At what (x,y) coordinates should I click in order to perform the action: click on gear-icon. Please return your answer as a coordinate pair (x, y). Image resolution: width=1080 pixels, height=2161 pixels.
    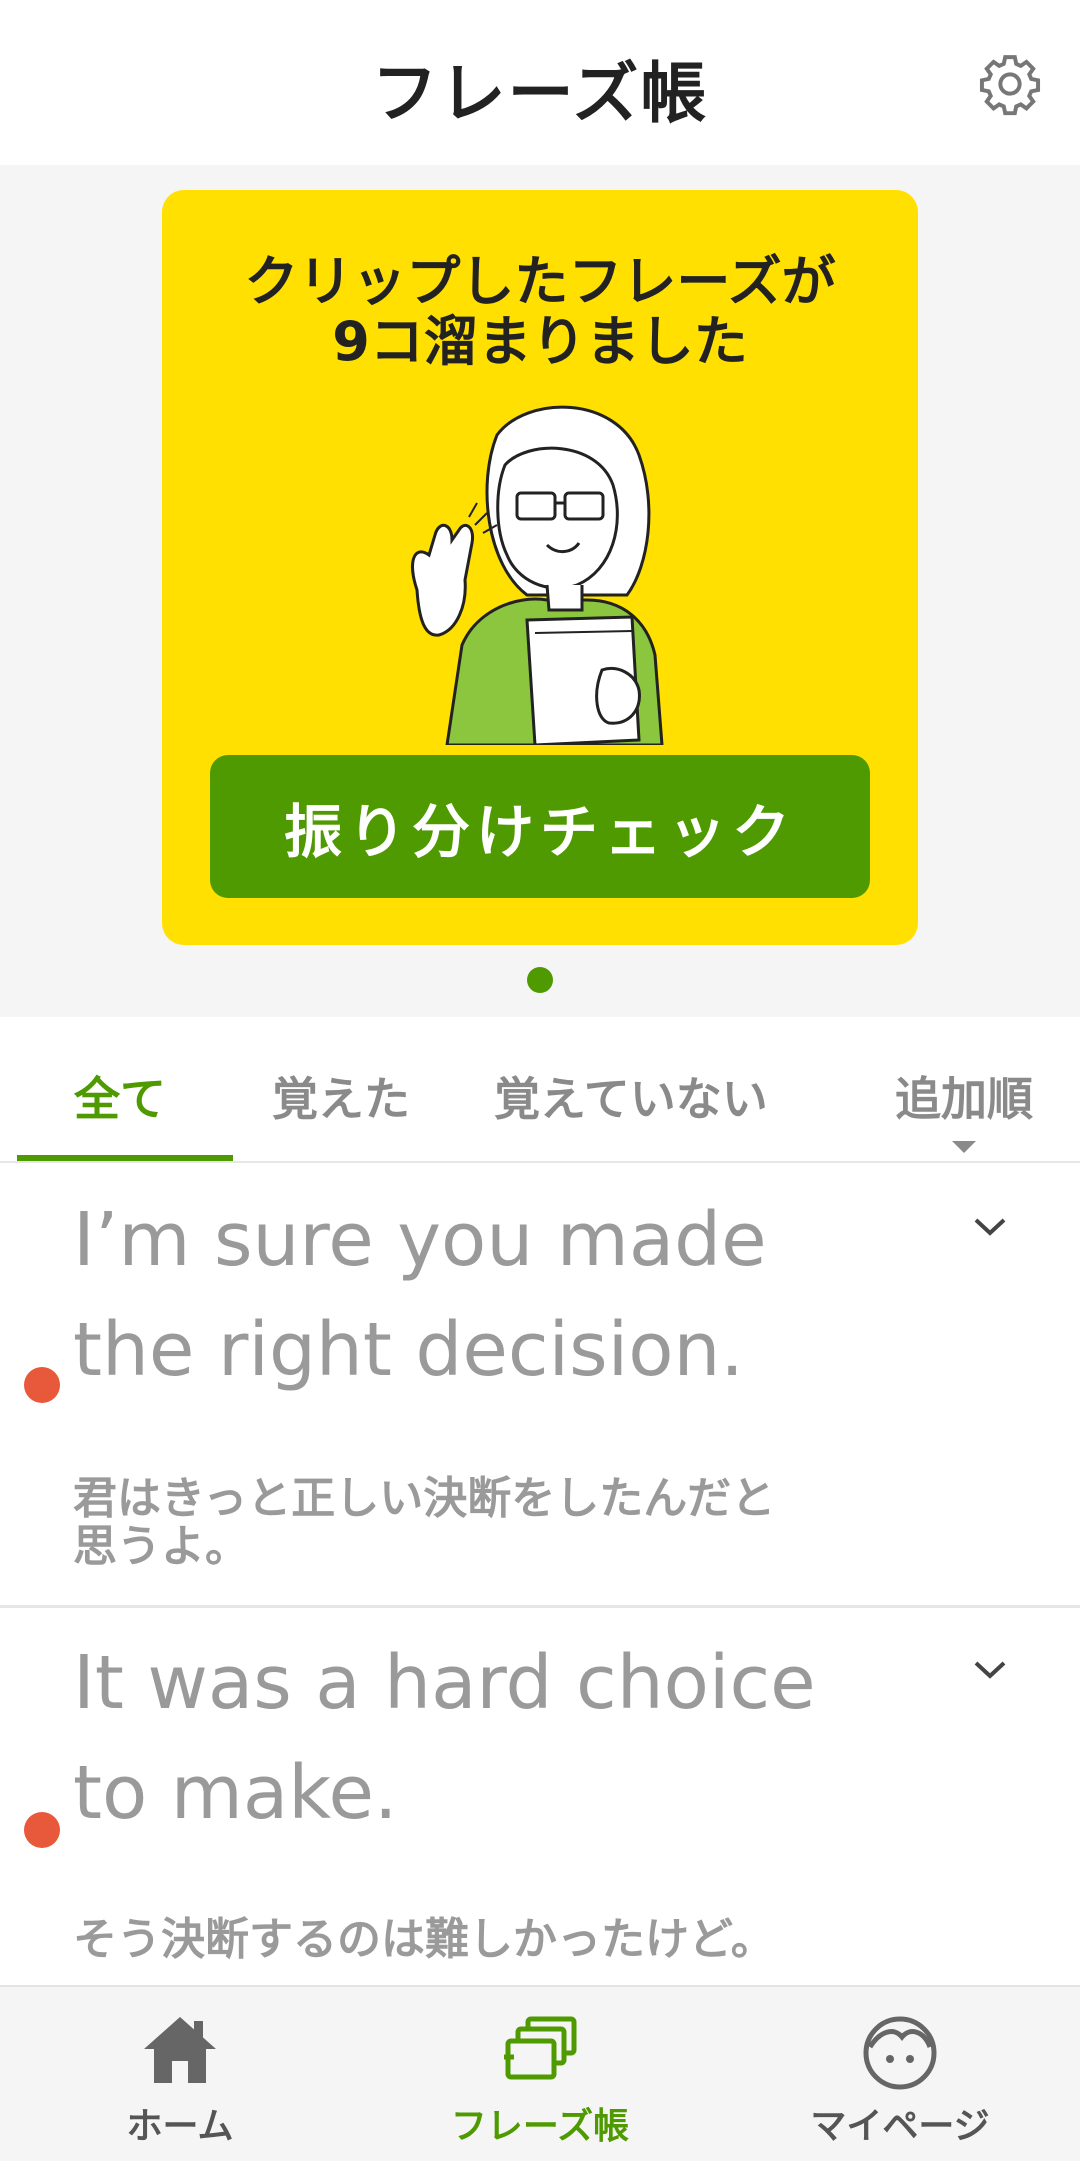
    Looking at the image, I should click on (1010, 85).